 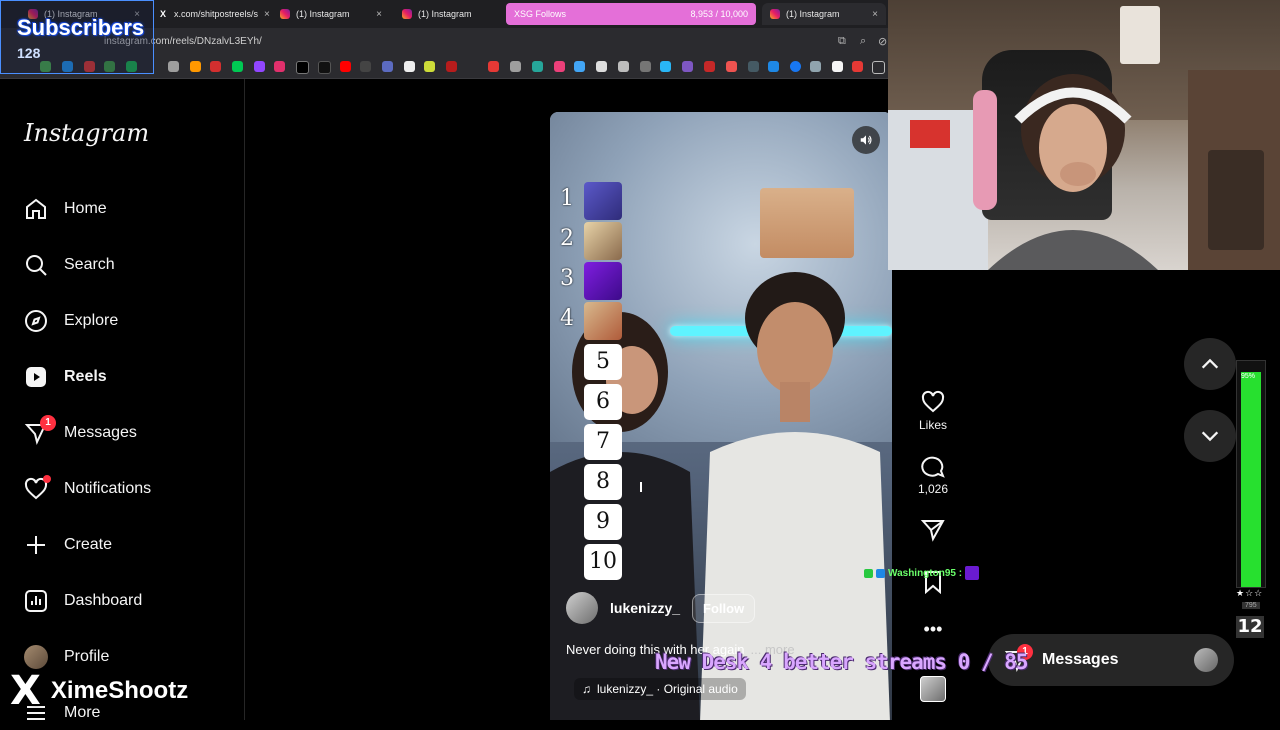 I want to click on chat-badge-icon, so click(x=868, y=573).